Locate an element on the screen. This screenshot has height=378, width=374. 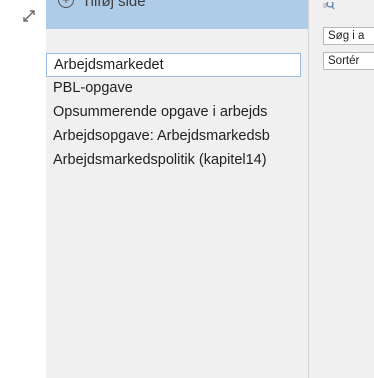
page-item-opsummerende-opgave: Opsummerende opgave i arbejds is located at coordinates (177, 113).